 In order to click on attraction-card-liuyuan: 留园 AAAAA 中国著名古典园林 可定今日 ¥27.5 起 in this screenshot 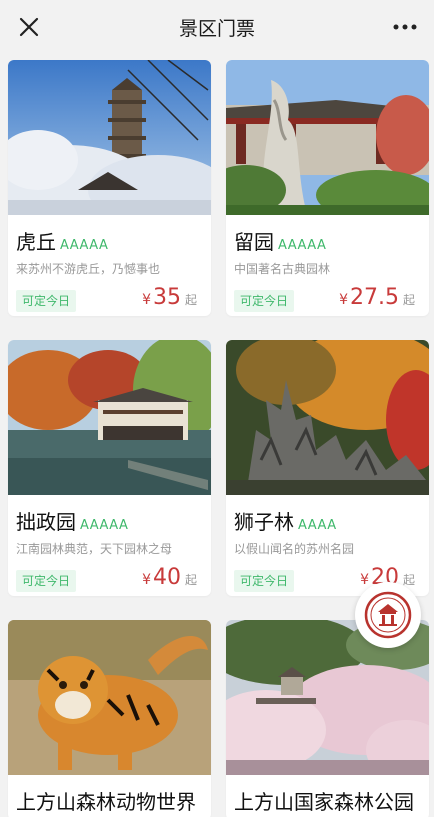, I will do `click(327, 188)`.